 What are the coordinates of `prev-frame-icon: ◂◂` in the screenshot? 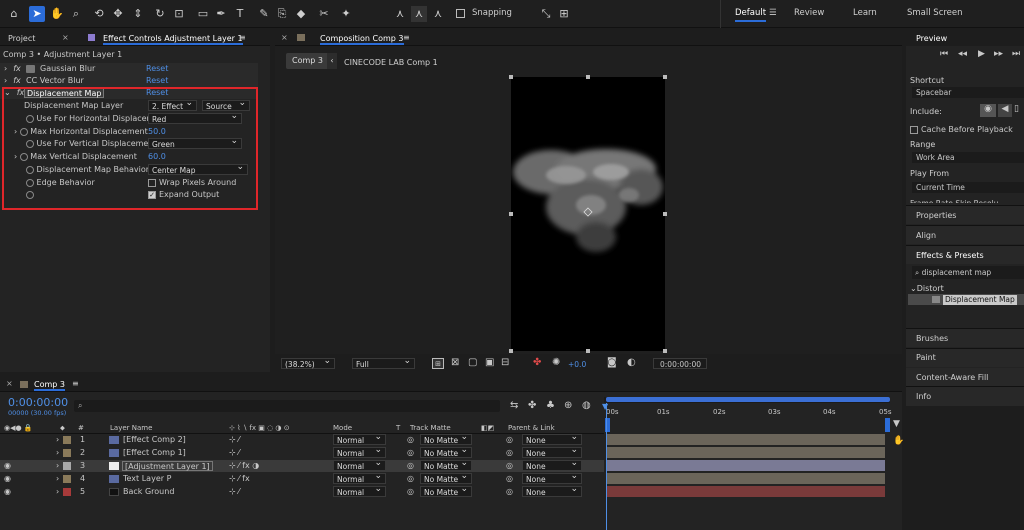 It's located at (962, 54).